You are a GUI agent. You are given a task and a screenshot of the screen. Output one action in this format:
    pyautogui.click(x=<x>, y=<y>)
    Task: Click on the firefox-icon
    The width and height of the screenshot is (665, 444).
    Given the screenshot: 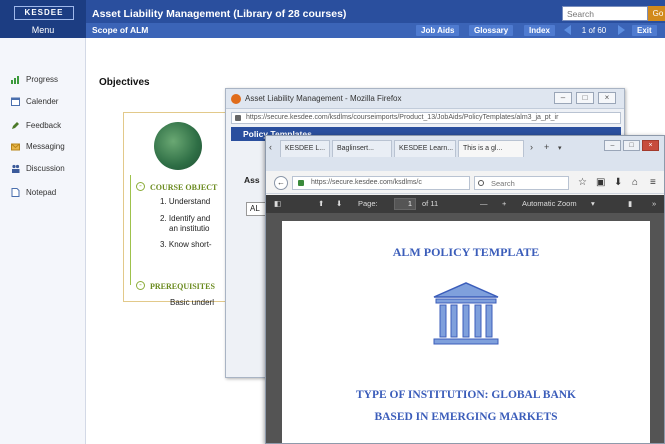 What is the action you would take?
    pyautogui.click(x=236, y=99)
    